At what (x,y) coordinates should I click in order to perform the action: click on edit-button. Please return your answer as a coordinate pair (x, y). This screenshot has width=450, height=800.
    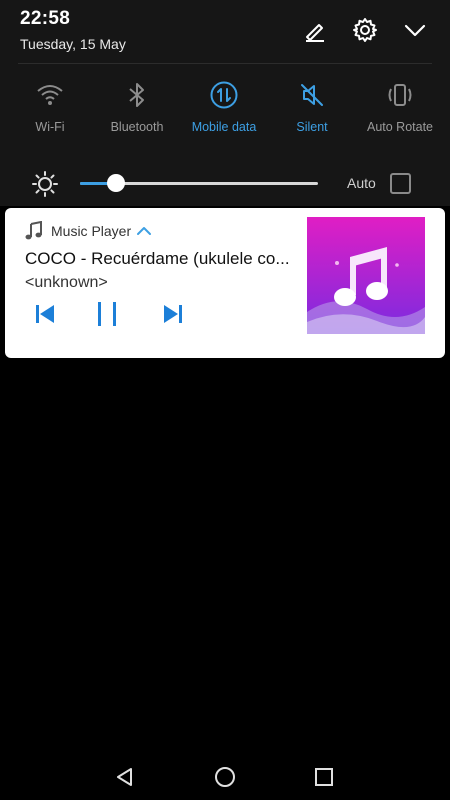
    Looking at the image, I should click on (315, 30).